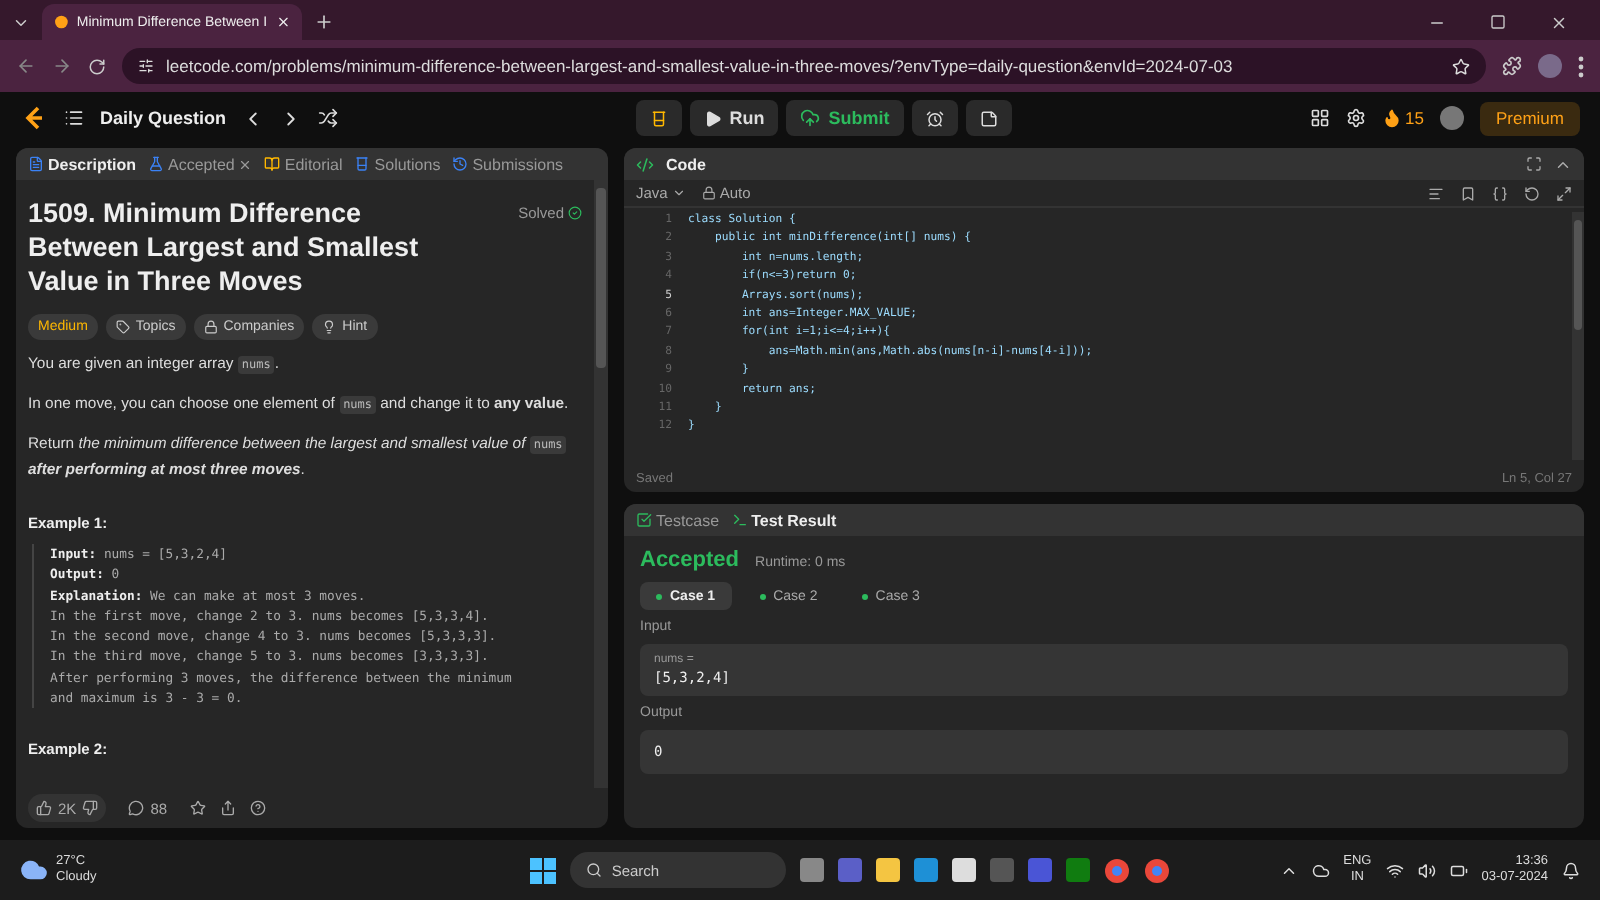 The width and height of the screenshot is (1600, 900). What do you see at coordinates (460, 164) in the screenshot?
I see `history-icon` at bounding box center [460, 164].